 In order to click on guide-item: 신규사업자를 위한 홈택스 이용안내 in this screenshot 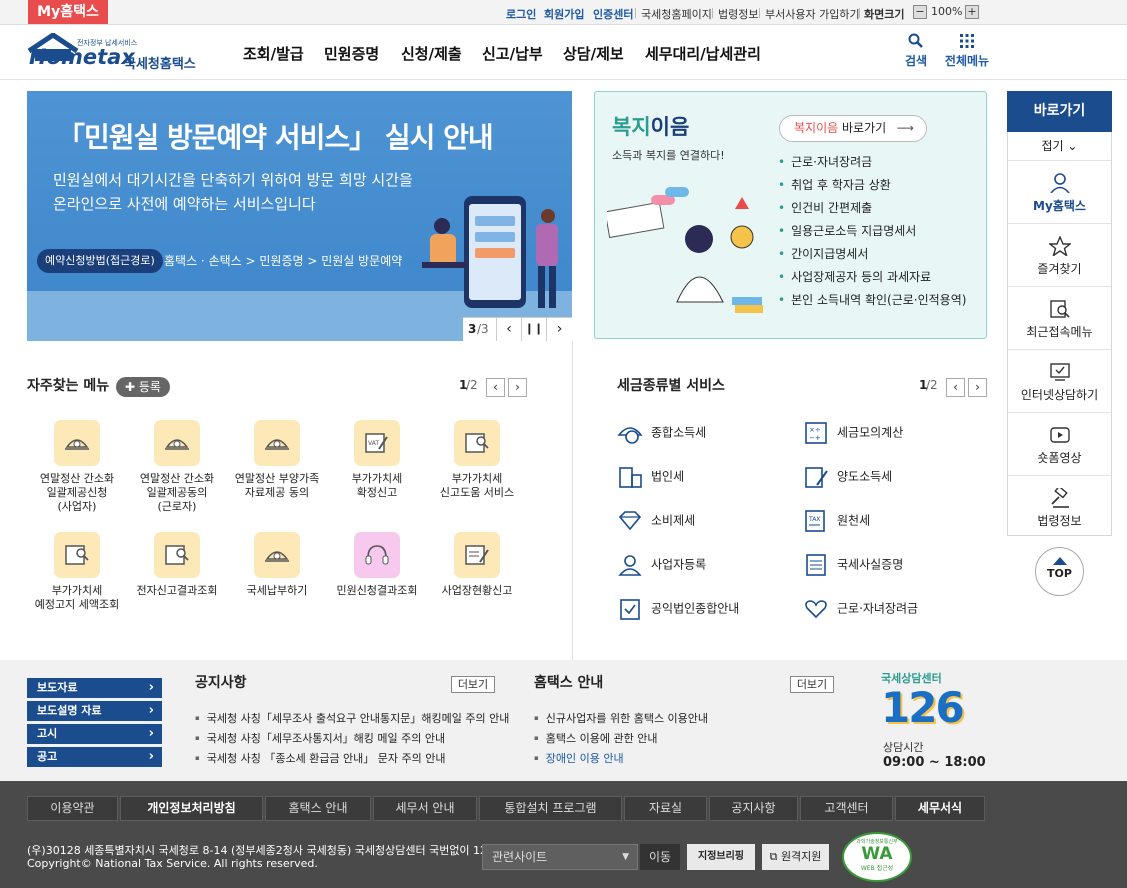, I will do `click(621, 718)`.